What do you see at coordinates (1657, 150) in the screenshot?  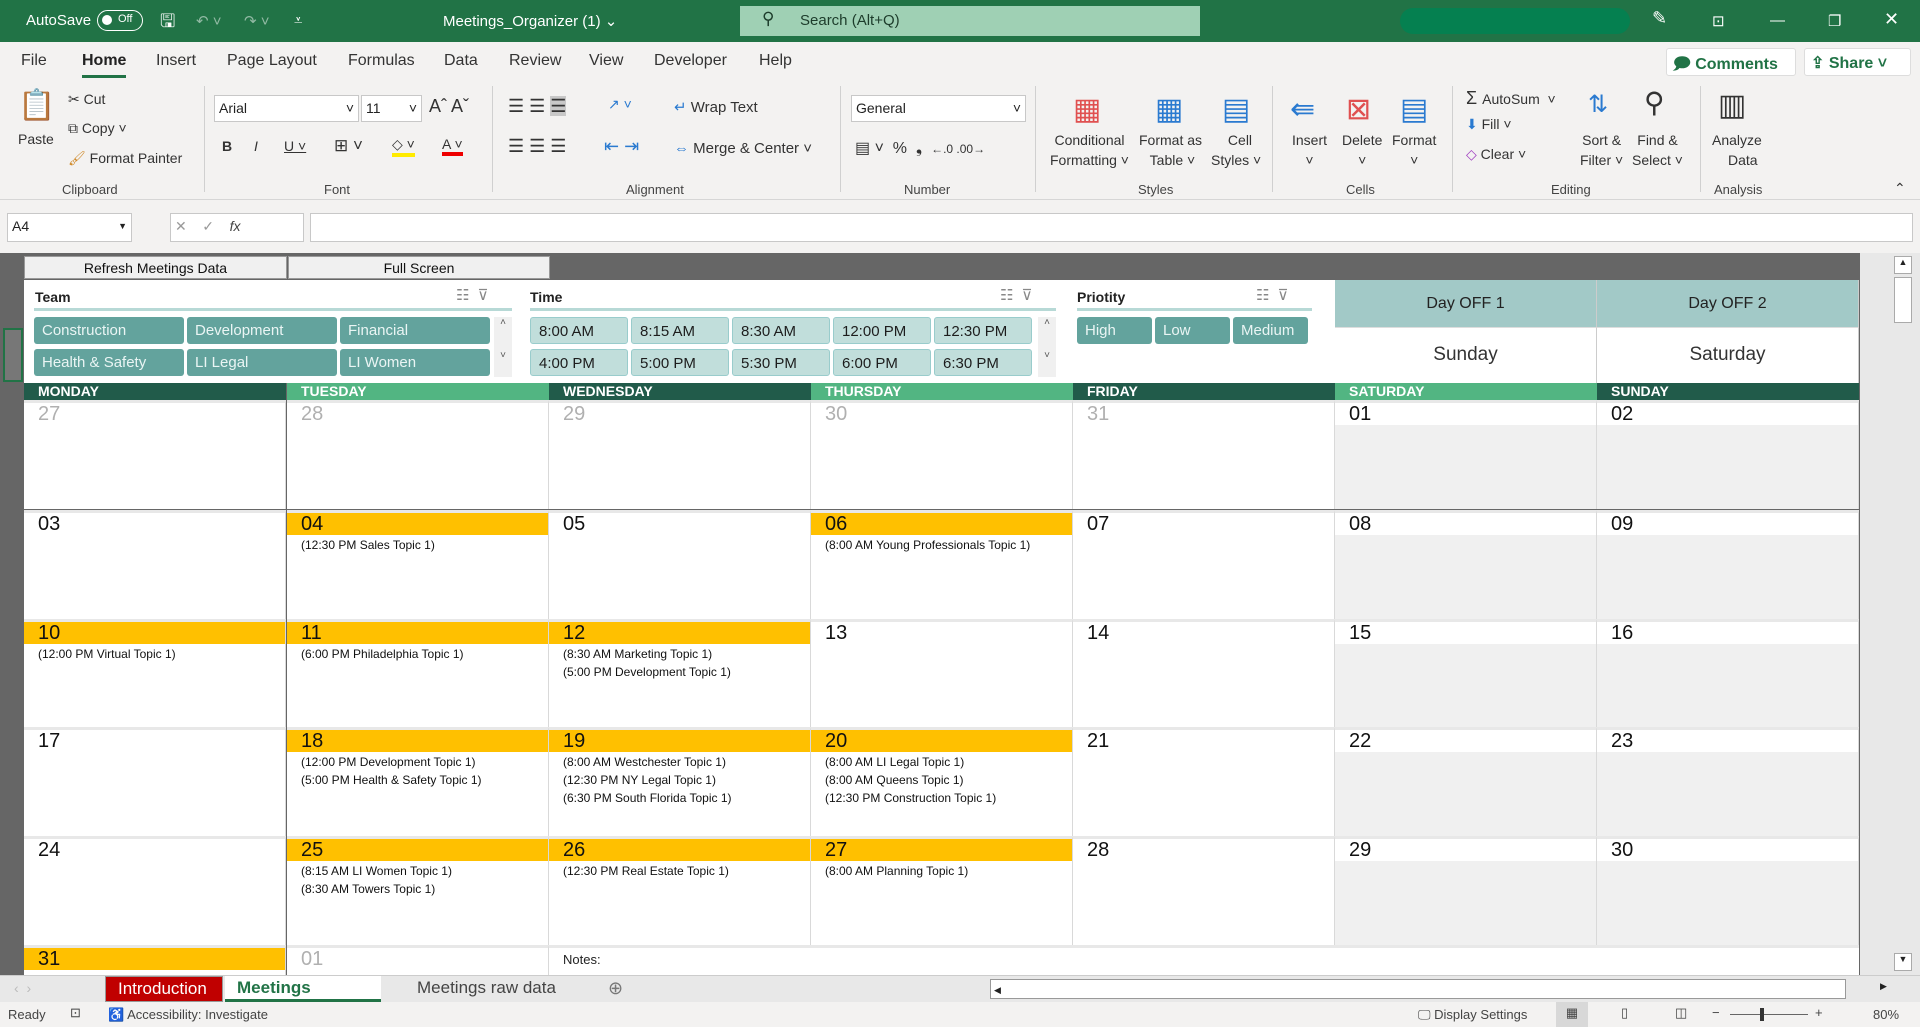 I see `find-select-button: Find & Select ˅` at bounding box center [1657, 150].